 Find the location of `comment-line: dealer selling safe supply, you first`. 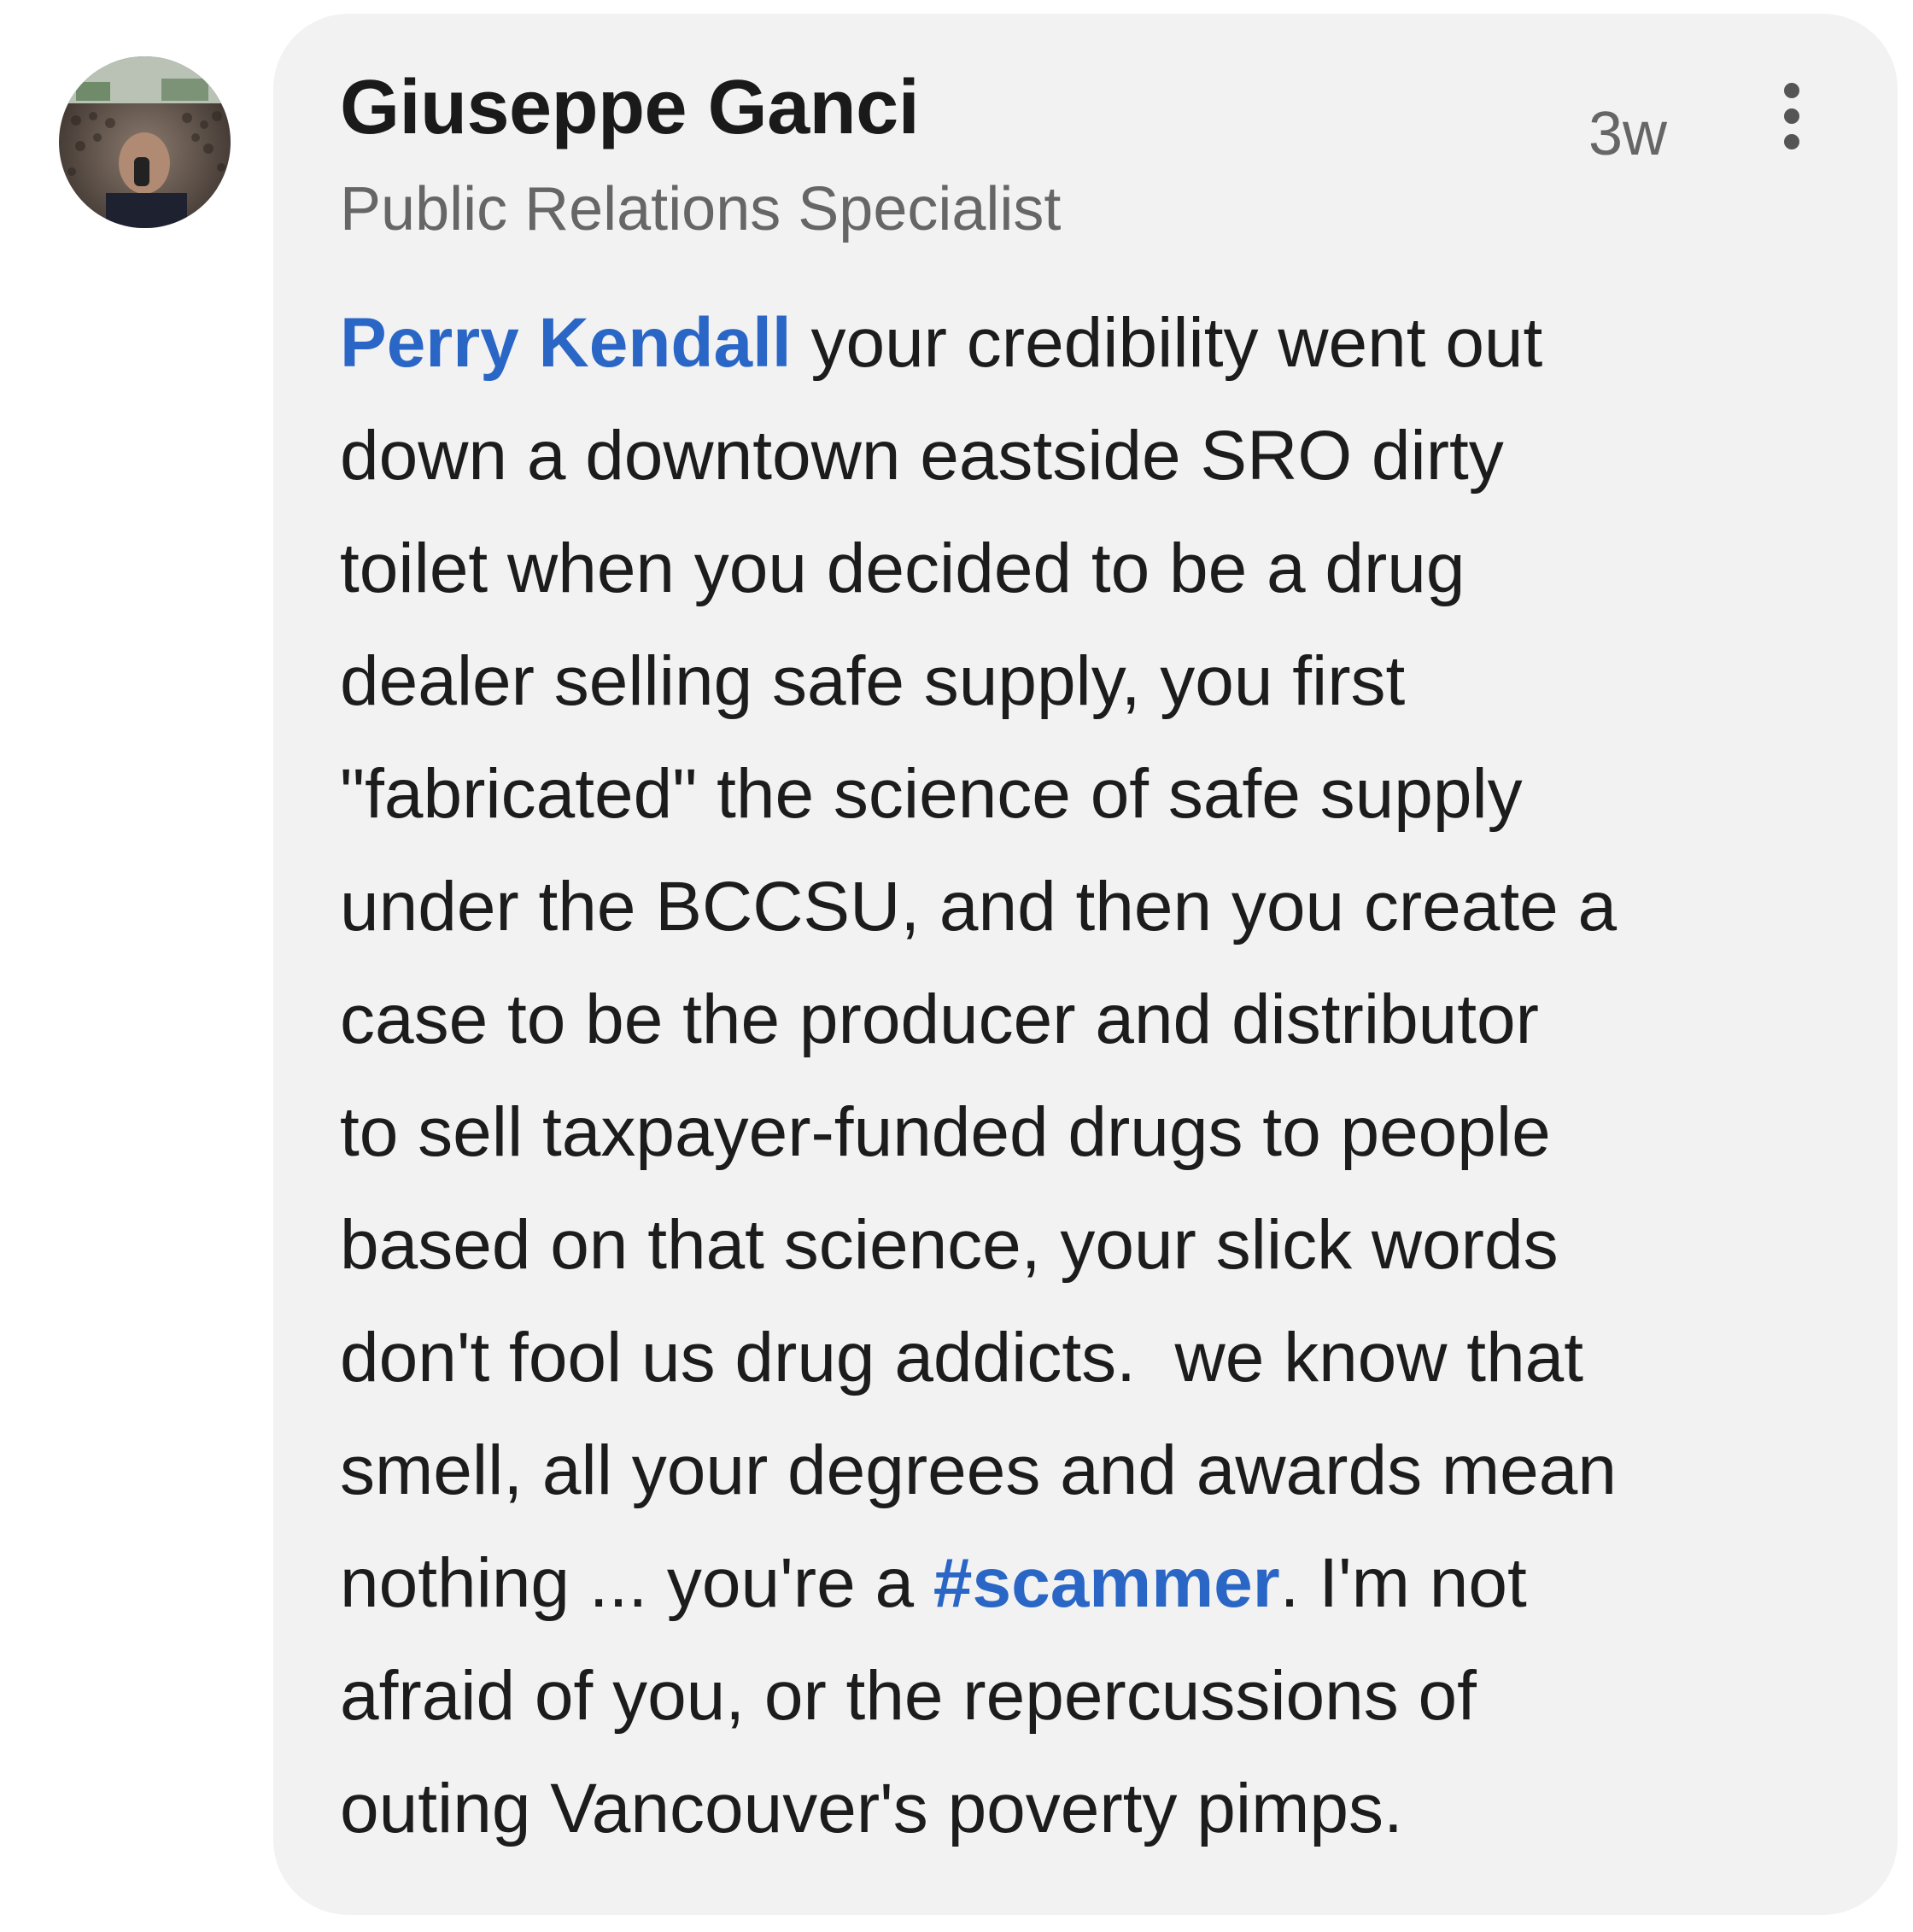

comment-line: dealer selling safe supply, you first is located at coordinates (873, 681).